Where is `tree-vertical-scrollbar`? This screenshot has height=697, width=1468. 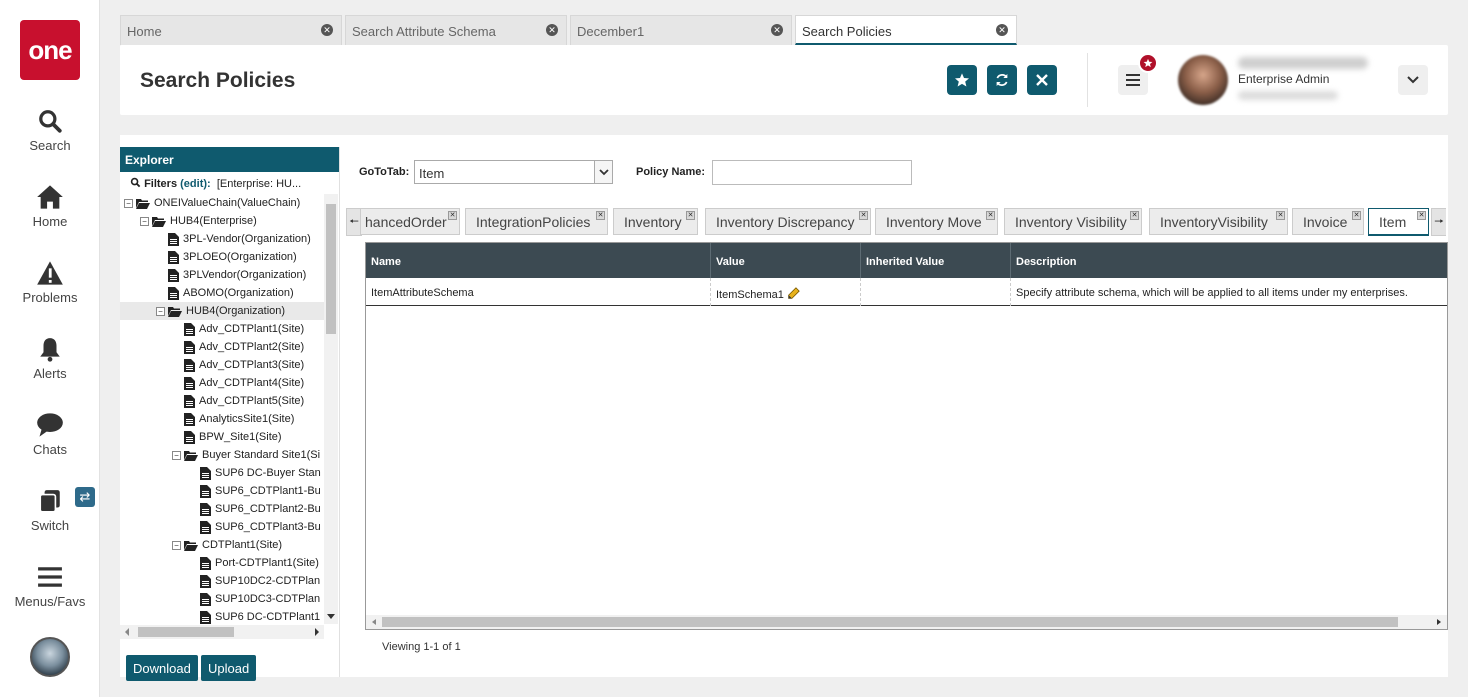 tree-vertical-scrollbar is located at coordinates (331, 409).